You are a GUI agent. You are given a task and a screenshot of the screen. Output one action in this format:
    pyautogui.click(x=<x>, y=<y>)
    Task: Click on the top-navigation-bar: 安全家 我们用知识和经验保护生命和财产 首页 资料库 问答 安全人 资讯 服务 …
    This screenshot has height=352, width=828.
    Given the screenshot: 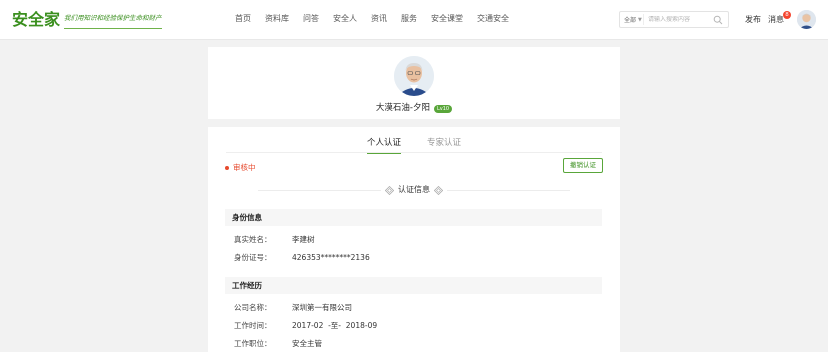 What is the action you would take?
    pyautogui.click(x=414, y=20)
    